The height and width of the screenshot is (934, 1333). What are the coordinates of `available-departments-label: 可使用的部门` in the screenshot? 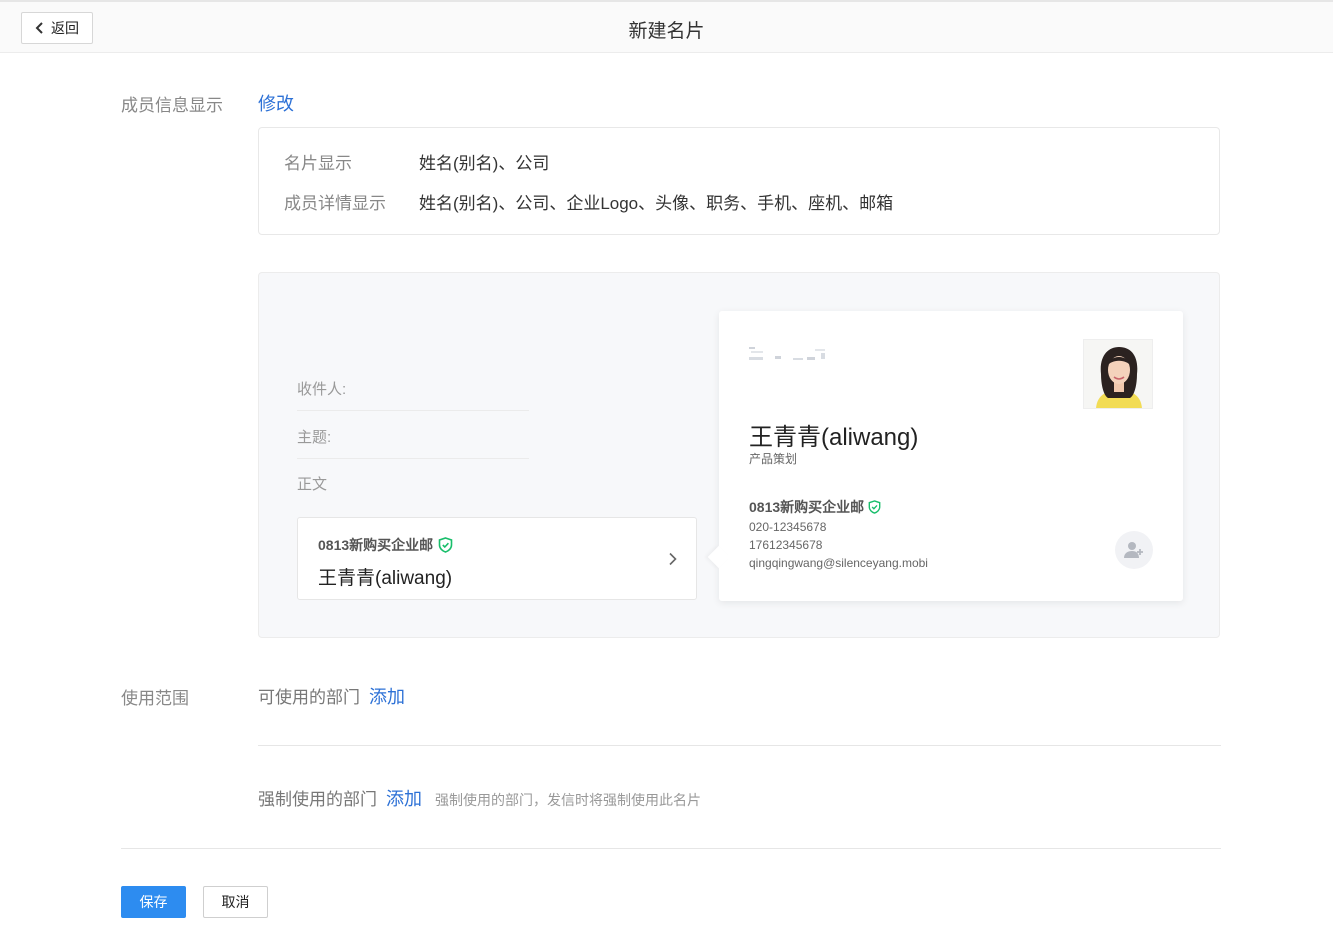 It's located at (309, 697).